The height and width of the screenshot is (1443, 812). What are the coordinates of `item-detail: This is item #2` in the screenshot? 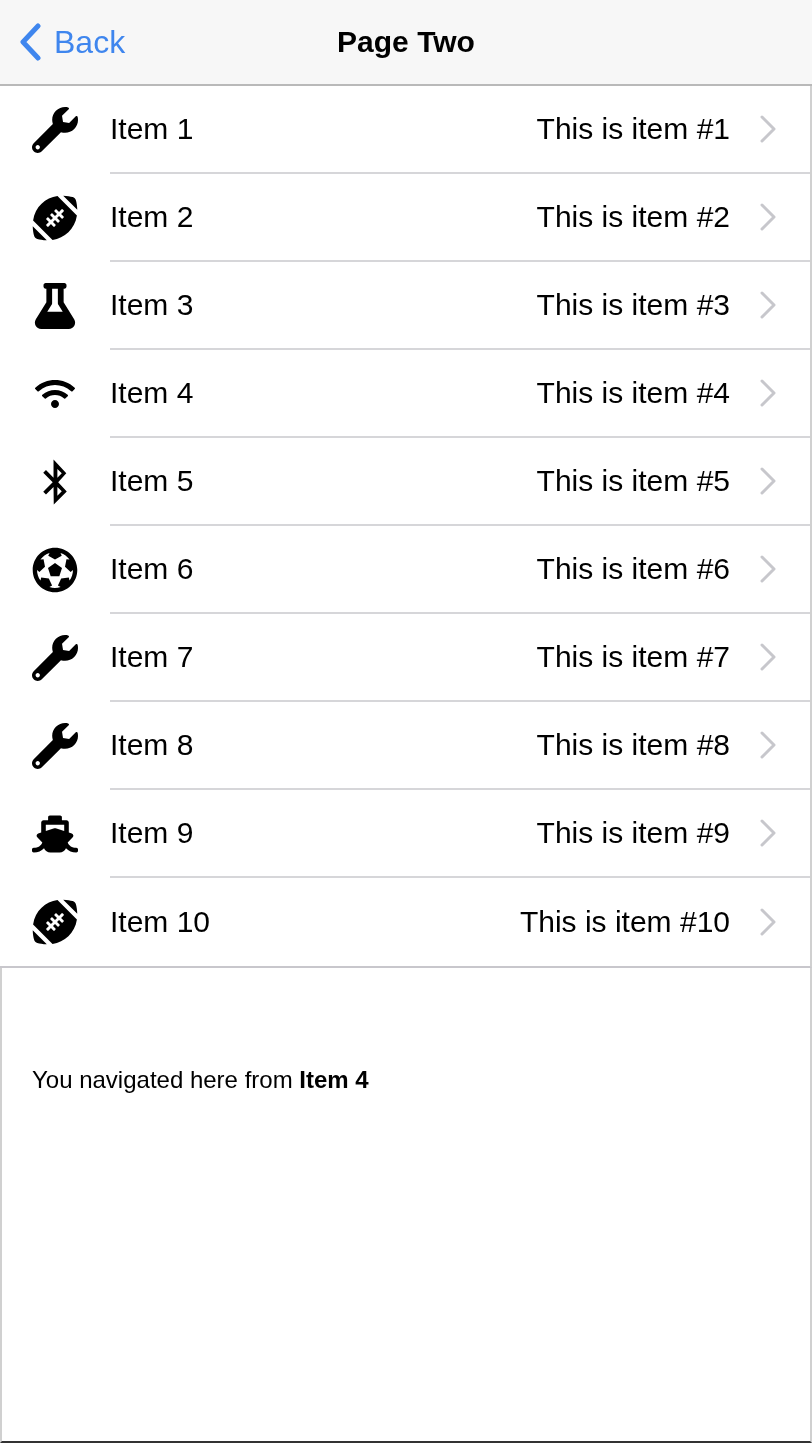 It's located at (633, 217).